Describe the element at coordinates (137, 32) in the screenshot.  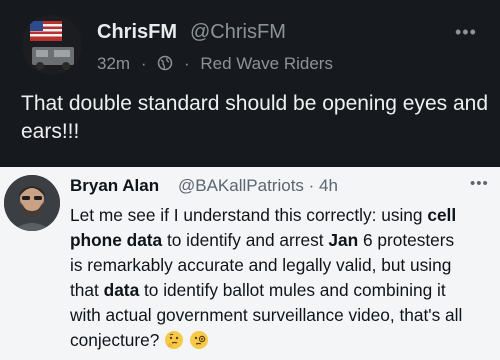
I see `author-name: ChrisFM` at that location.